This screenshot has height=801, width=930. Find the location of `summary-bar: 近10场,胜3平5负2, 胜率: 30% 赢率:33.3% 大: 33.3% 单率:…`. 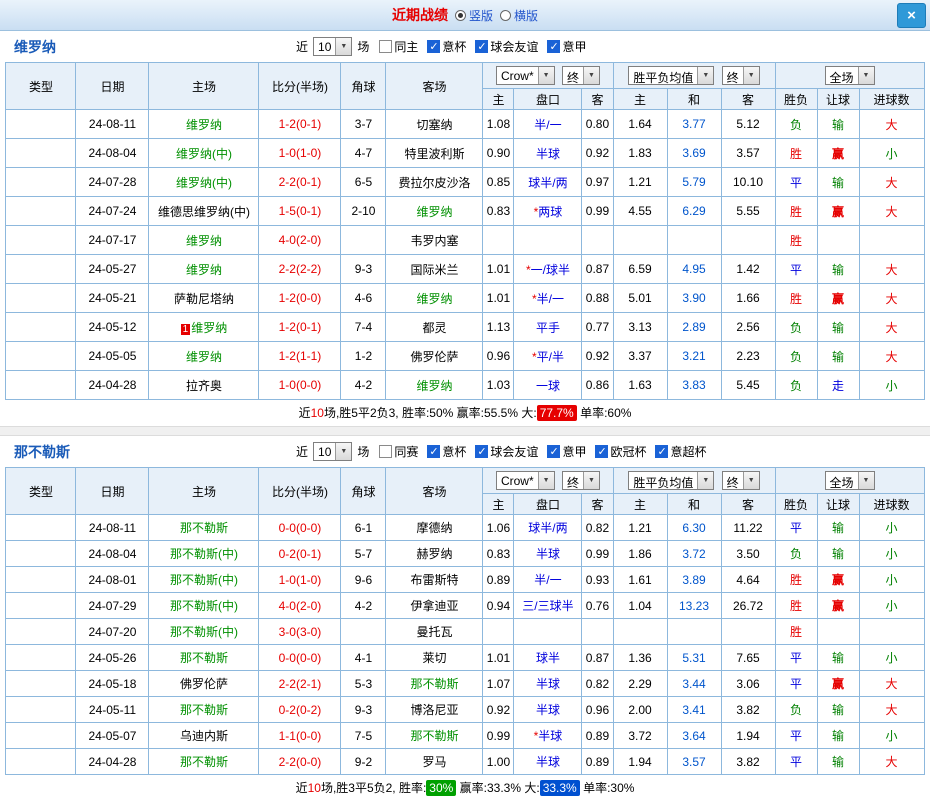

summary-bar: 近10场,胜3平5负2, 胜率: 30% 赢率:33.3% 大: 33.3% 单率:… is located at coordinates (465, 788).